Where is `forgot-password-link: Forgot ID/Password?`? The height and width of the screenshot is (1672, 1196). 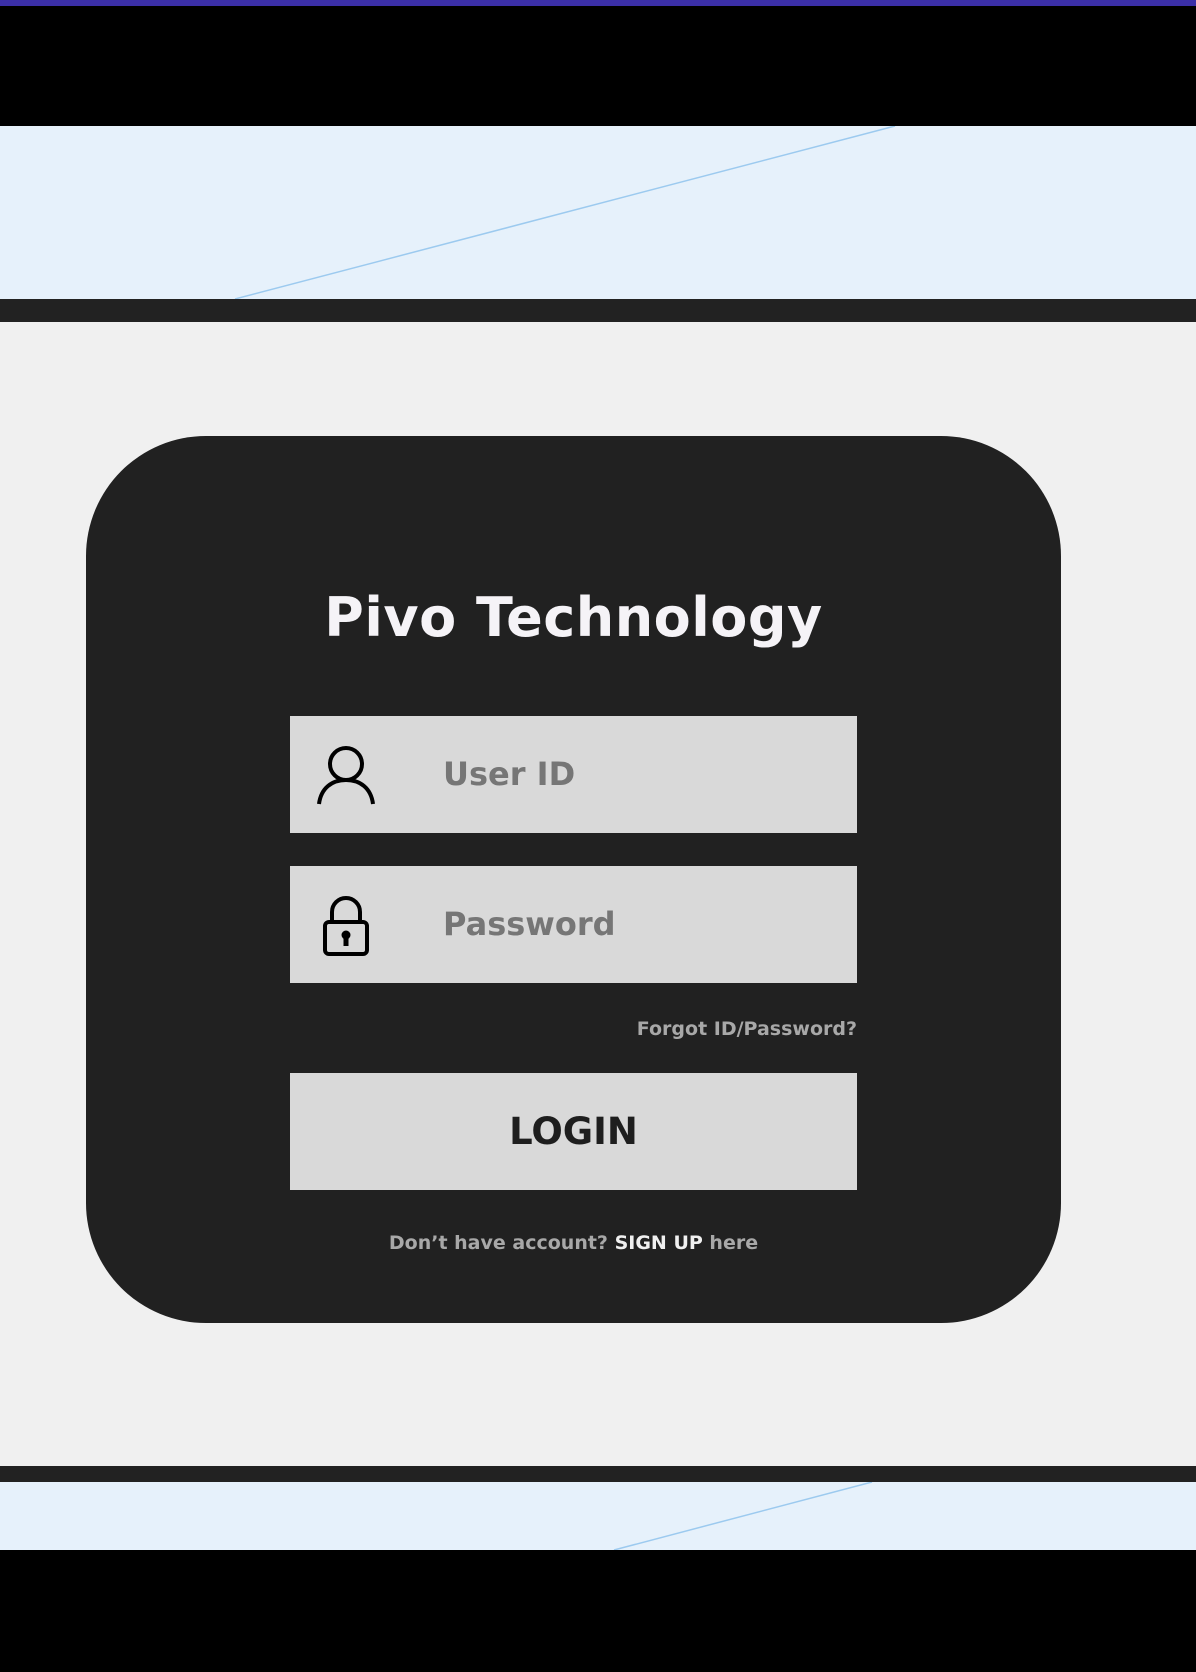
forgot-password-link: Forgot ID/Password? is located at coordinates (573, 1029).